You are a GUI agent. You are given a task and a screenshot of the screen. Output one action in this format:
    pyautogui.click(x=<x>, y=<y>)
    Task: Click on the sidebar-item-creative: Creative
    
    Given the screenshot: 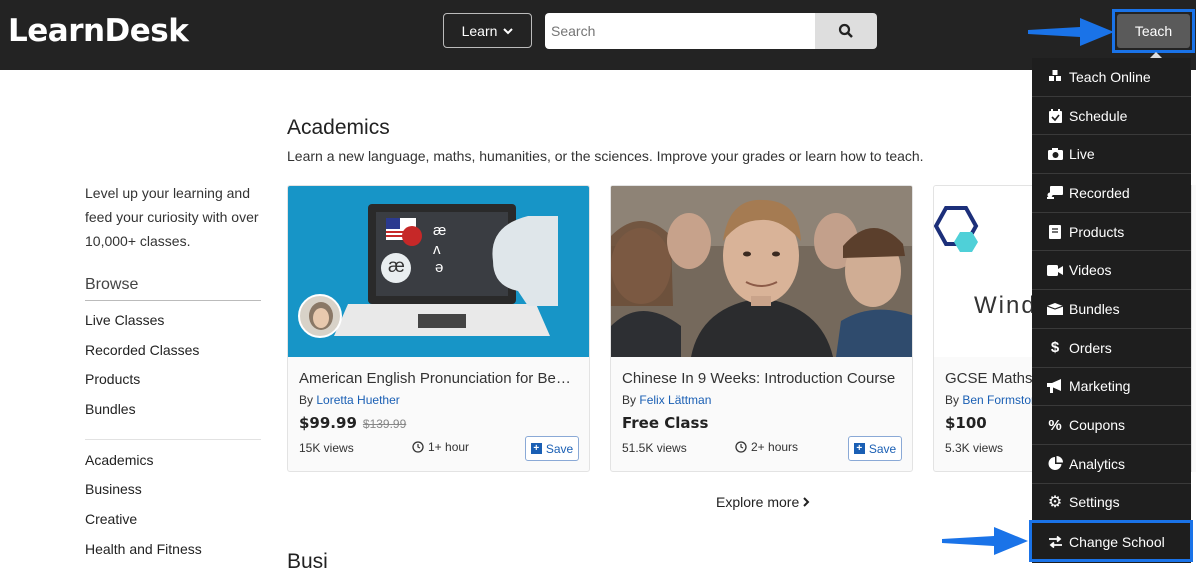 What is the action you would take?
    pyautogui.click(x=173, y=526)
    